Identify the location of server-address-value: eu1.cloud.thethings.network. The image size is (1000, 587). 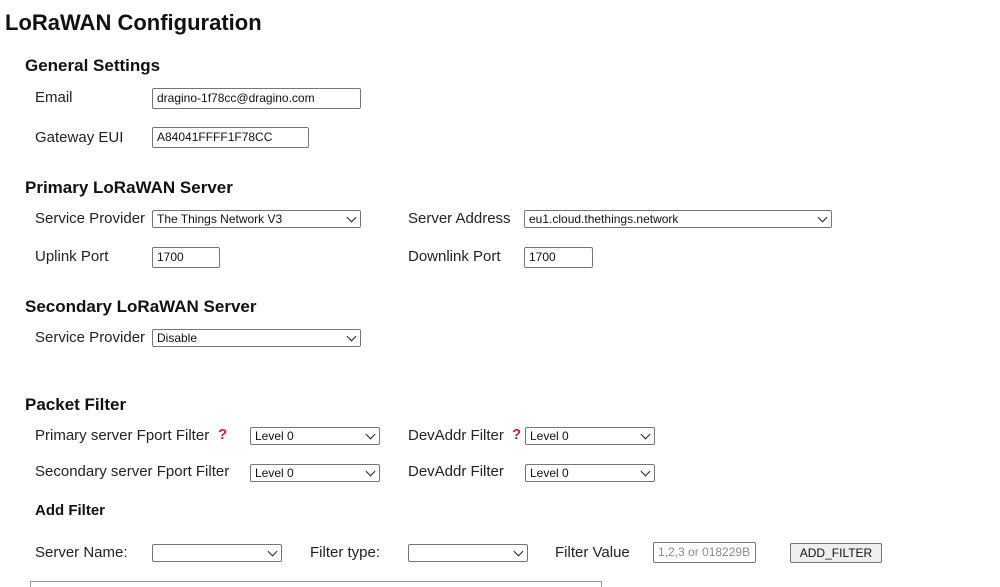
(604, 219).